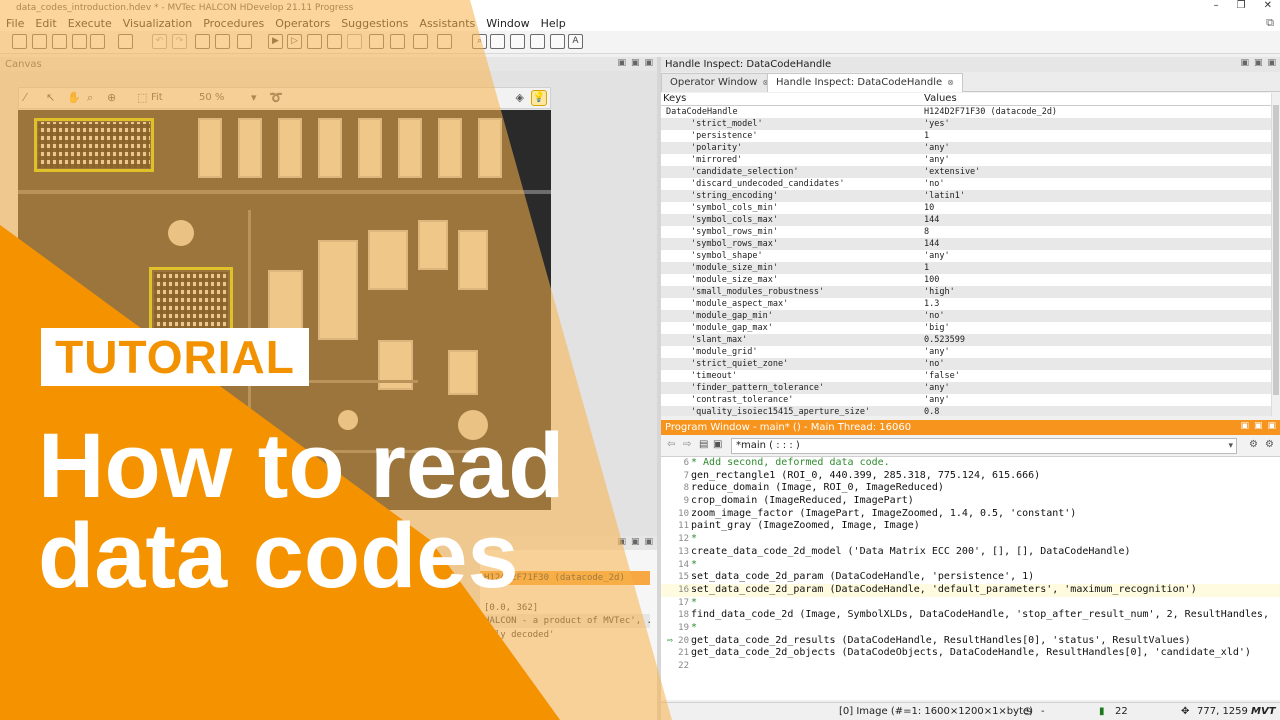  Describe the element at coordinates (1241, 5) in the screenshot. I see `maximize-button: ❐` at that location.